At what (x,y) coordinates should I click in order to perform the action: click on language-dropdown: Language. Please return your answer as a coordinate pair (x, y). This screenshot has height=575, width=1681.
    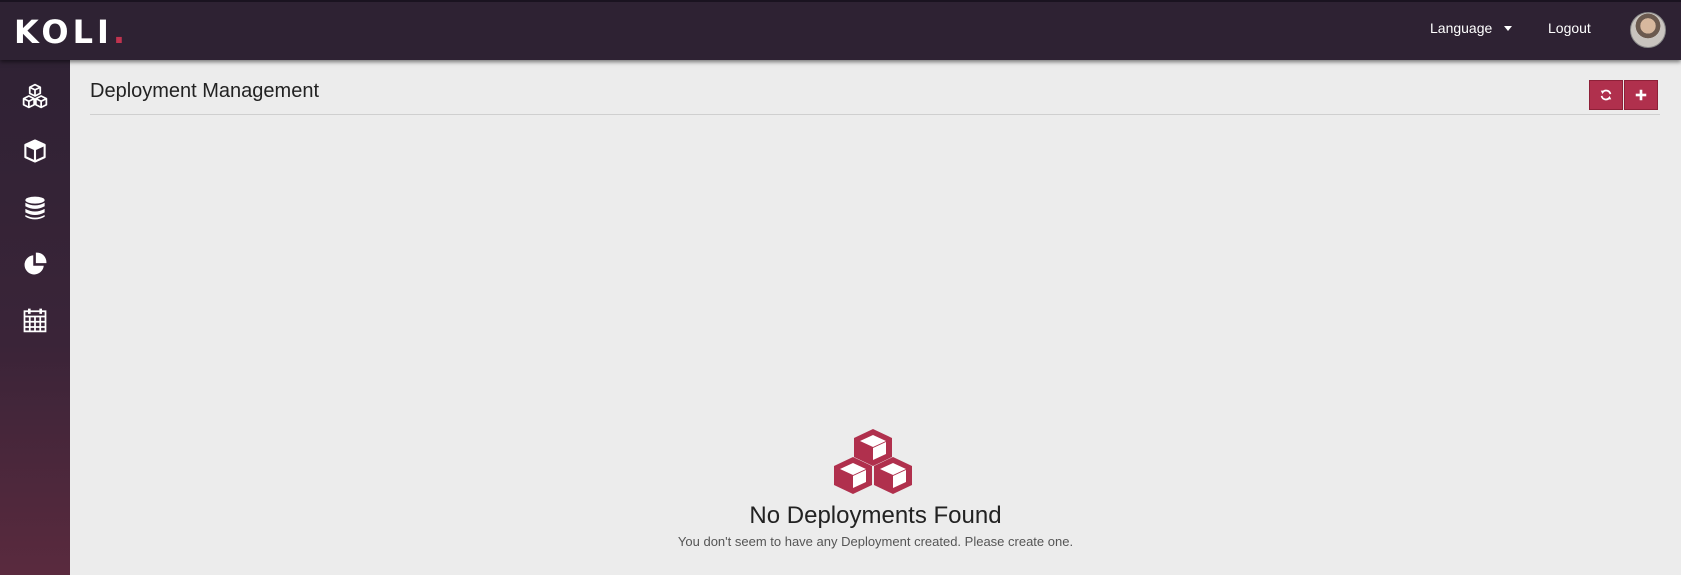
    Looking at the image, I should click on (1471, 28).